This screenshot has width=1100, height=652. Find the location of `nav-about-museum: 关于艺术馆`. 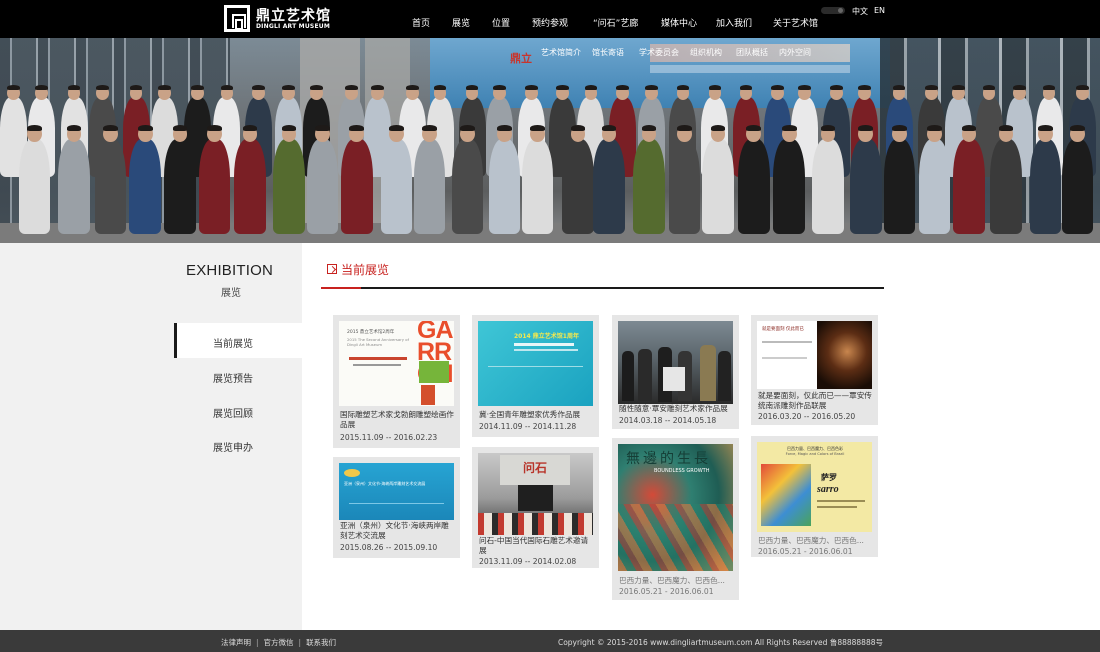

nav-about-museum: 关于艺术馆 is located at coordinates (796, 29).